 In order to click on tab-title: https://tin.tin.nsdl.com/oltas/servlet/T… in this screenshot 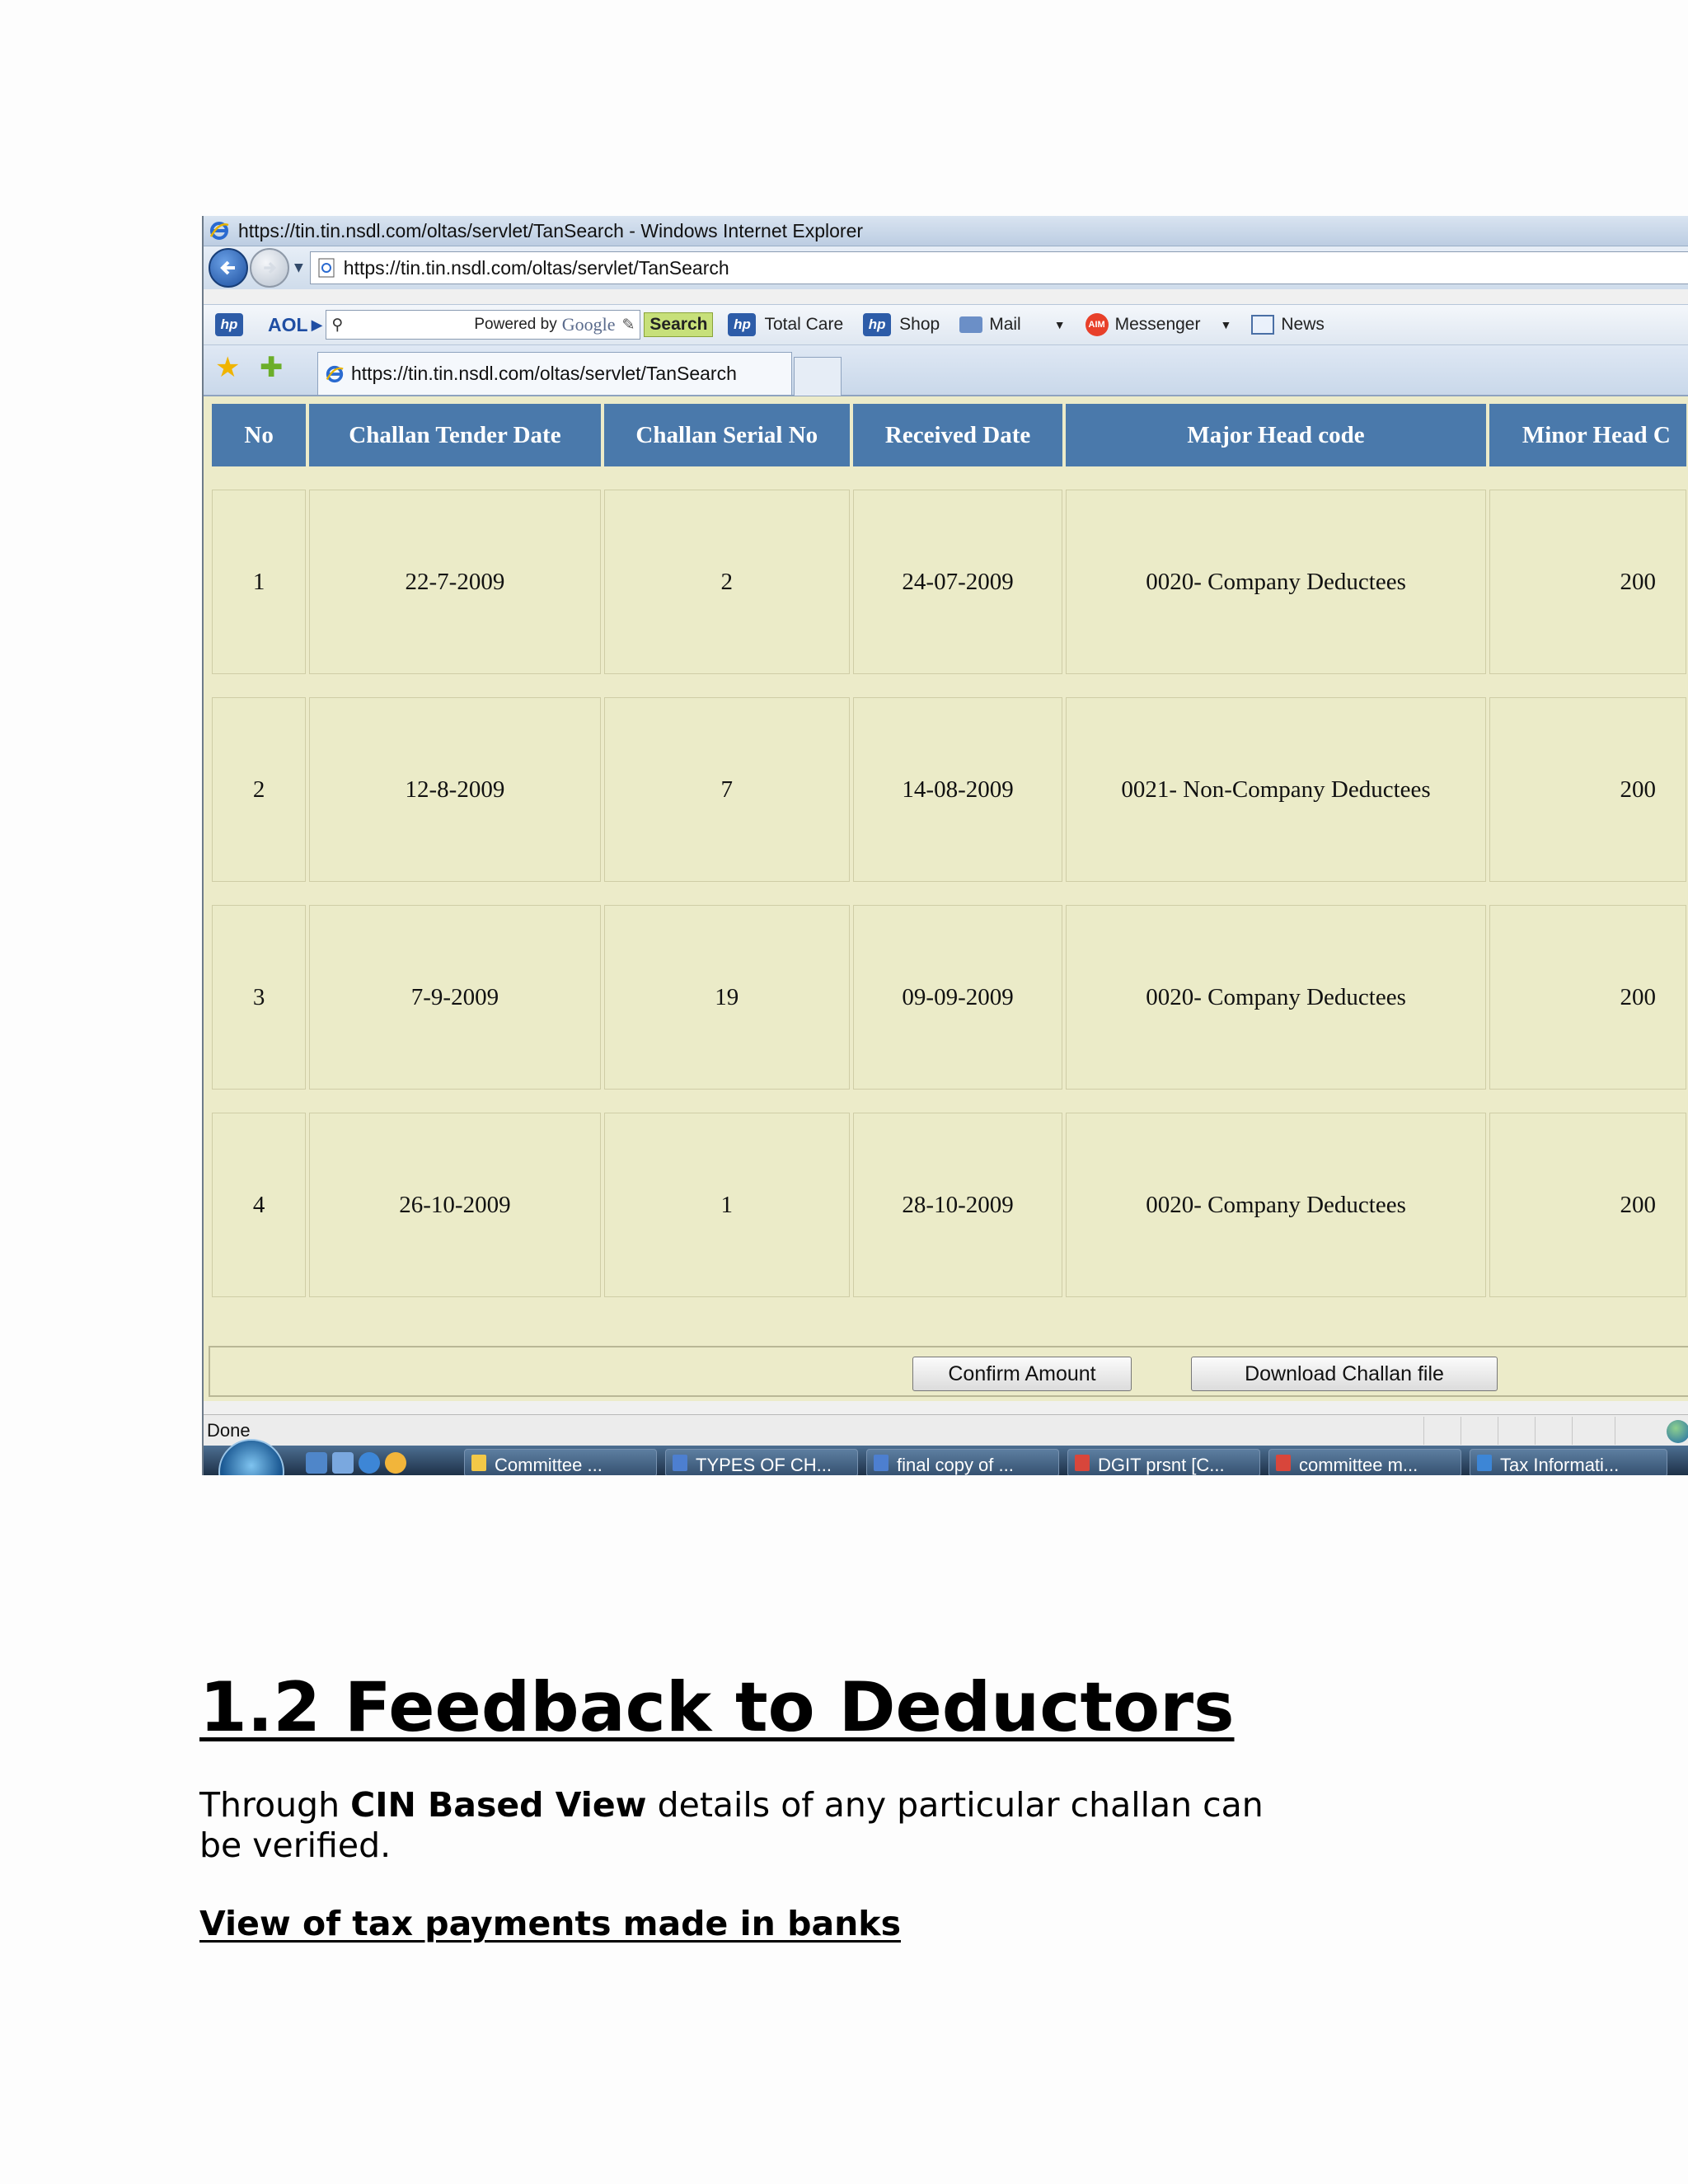, I will do `click(544, 373)`.